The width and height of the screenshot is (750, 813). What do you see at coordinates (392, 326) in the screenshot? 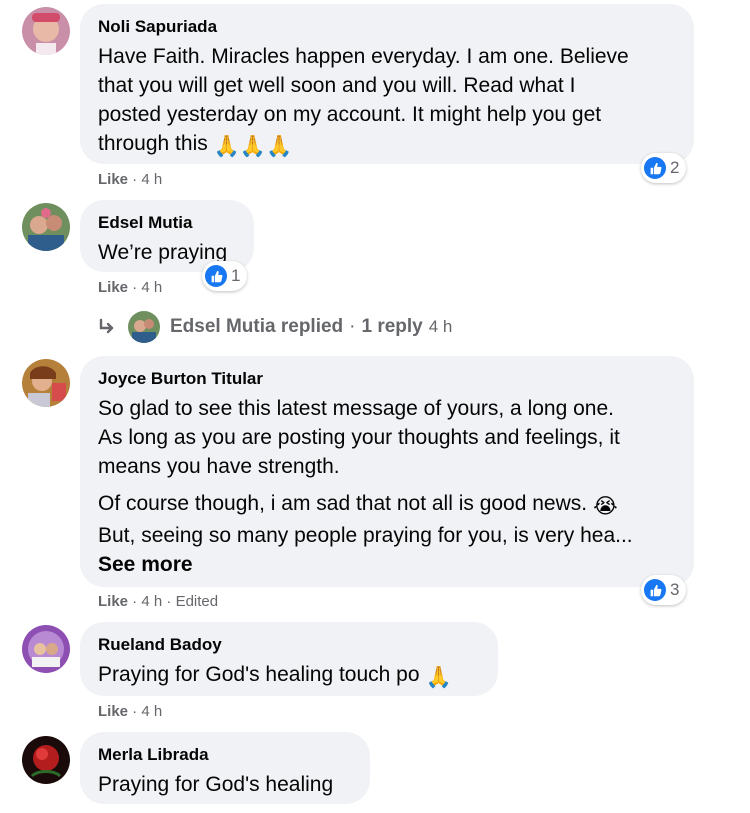
I see `reply-count: 1 reply` at bounding box center [392, 326].